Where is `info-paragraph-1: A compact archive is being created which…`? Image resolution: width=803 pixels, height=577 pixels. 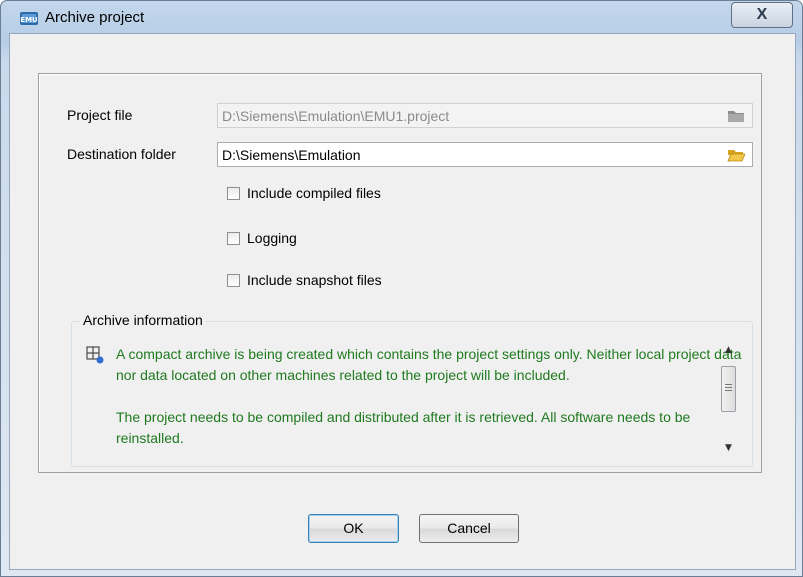
info-paragraph-1: A compact archive is being created which… is located at coordinates (429, 364).